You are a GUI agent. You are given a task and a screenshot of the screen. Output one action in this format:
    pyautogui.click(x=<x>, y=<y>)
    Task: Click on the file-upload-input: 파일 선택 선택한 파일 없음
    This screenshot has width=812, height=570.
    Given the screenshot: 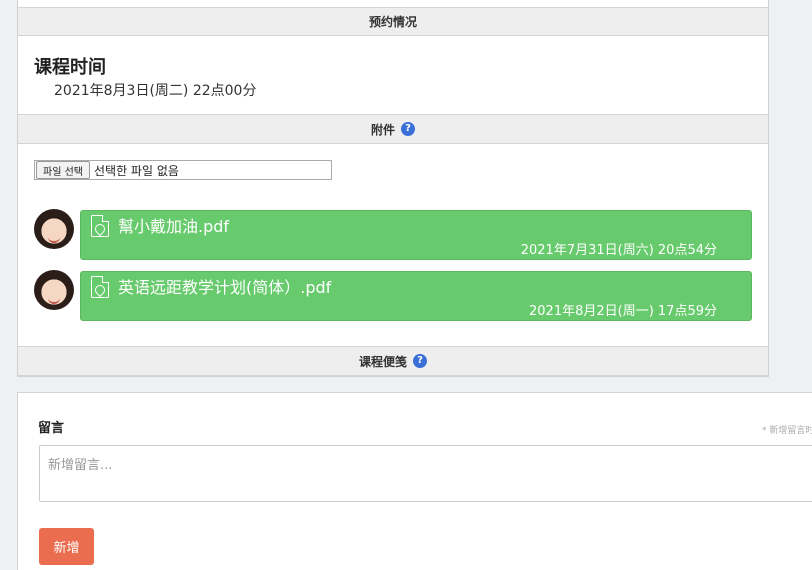 What is the action you would take?
    pyautogui.click(x=183, y=170)
    